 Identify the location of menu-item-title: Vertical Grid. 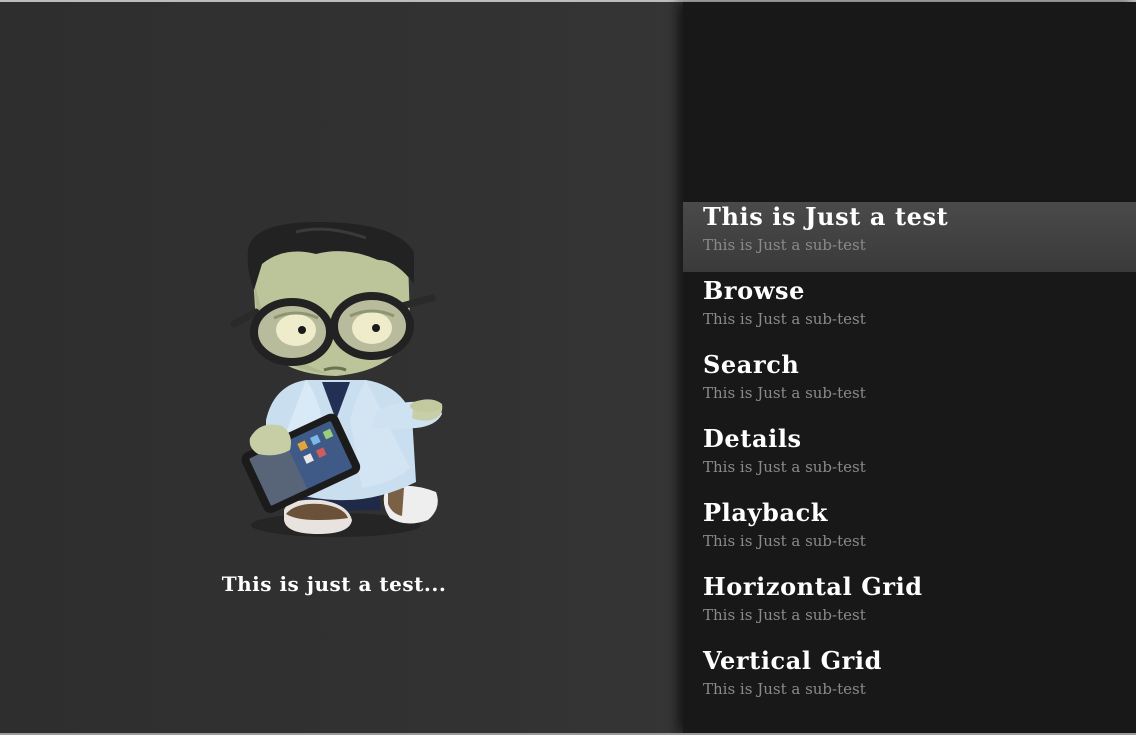
(793, 660).